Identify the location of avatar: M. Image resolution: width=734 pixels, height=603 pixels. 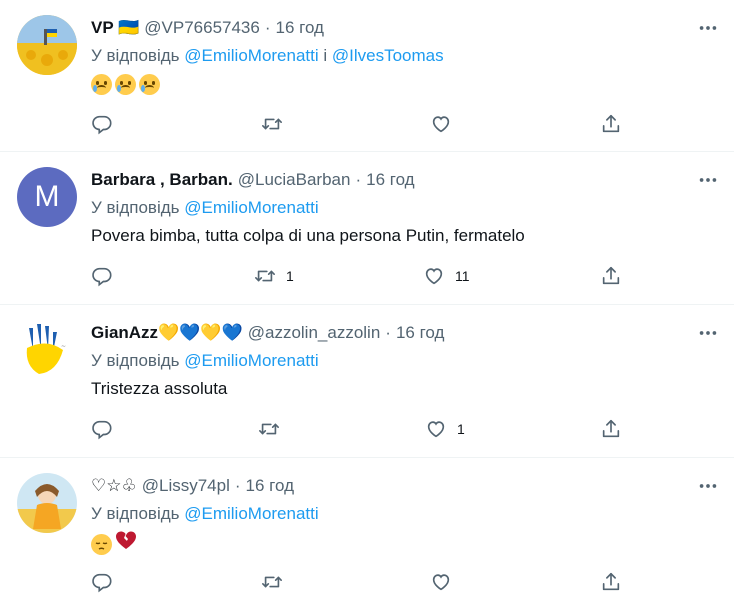
(47, 197).